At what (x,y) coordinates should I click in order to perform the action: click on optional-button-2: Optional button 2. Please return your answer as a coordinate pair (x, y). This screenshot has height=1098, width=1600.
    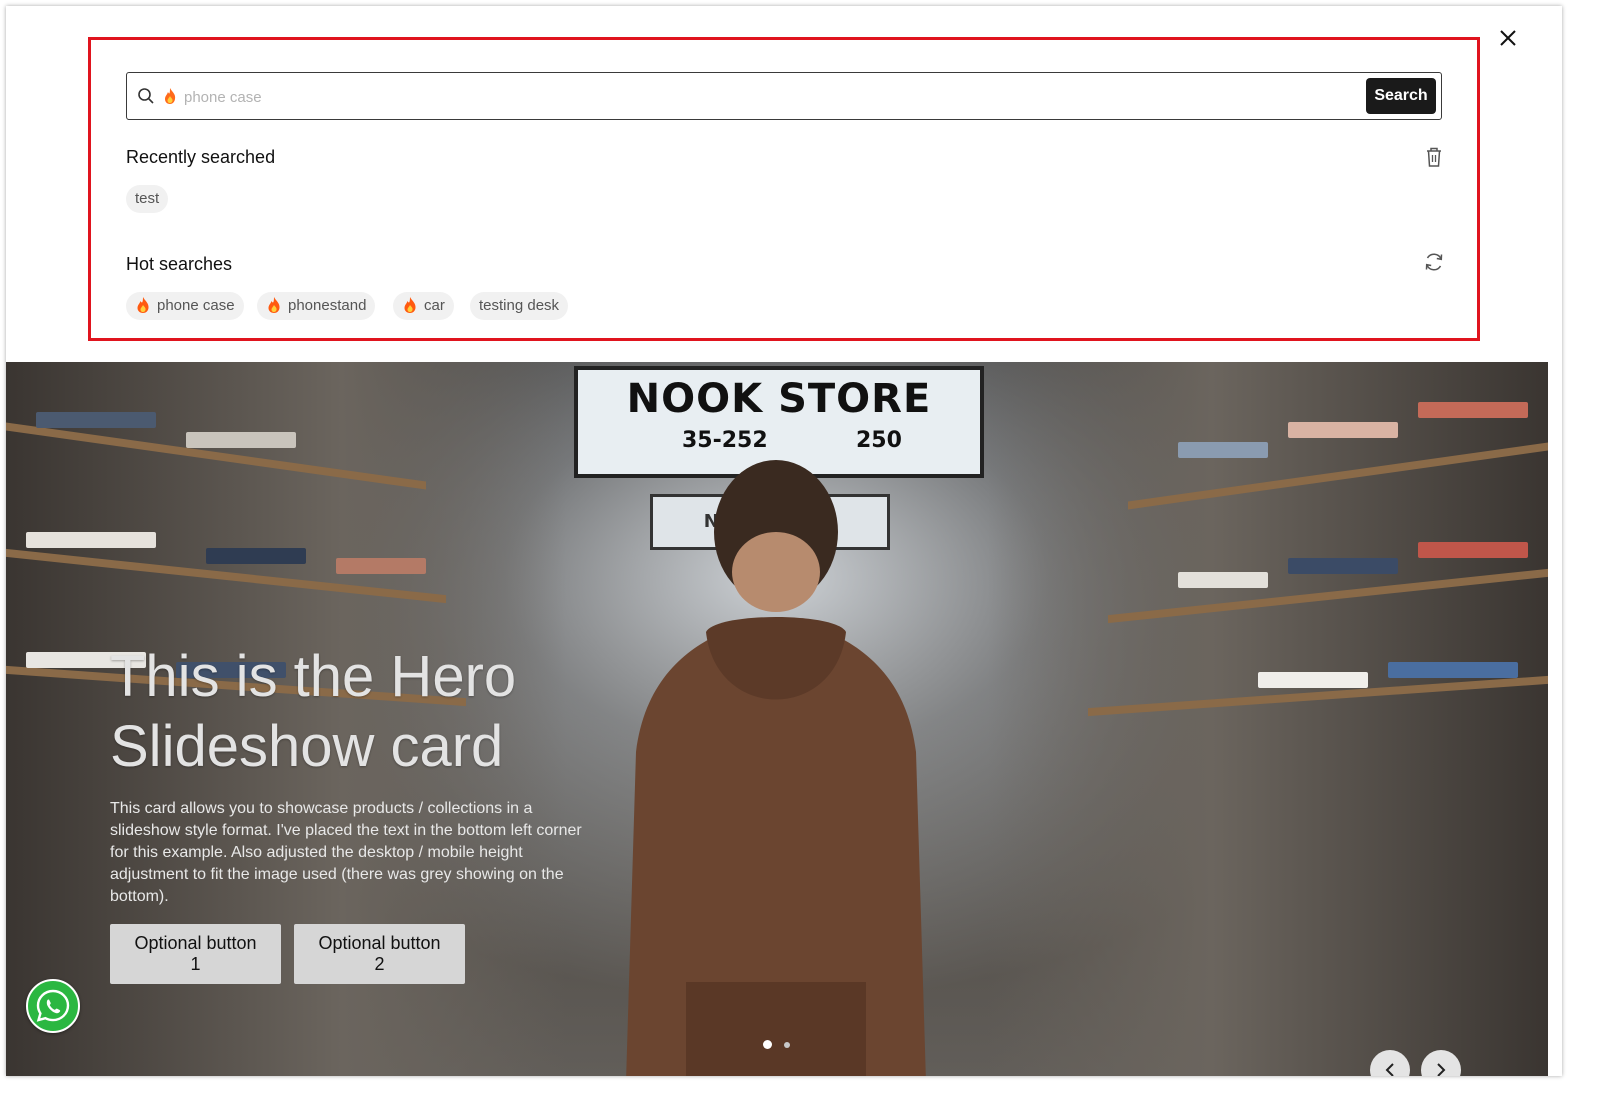
    Looking at the image, I should click on (379, 954).